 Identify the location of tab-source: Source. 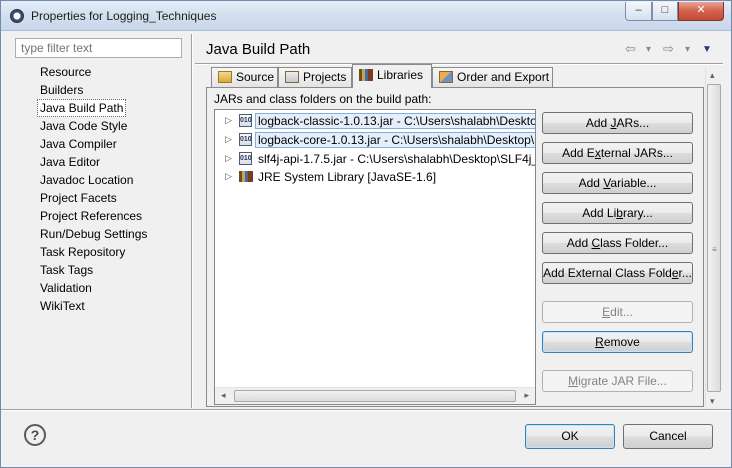
(244, 77).